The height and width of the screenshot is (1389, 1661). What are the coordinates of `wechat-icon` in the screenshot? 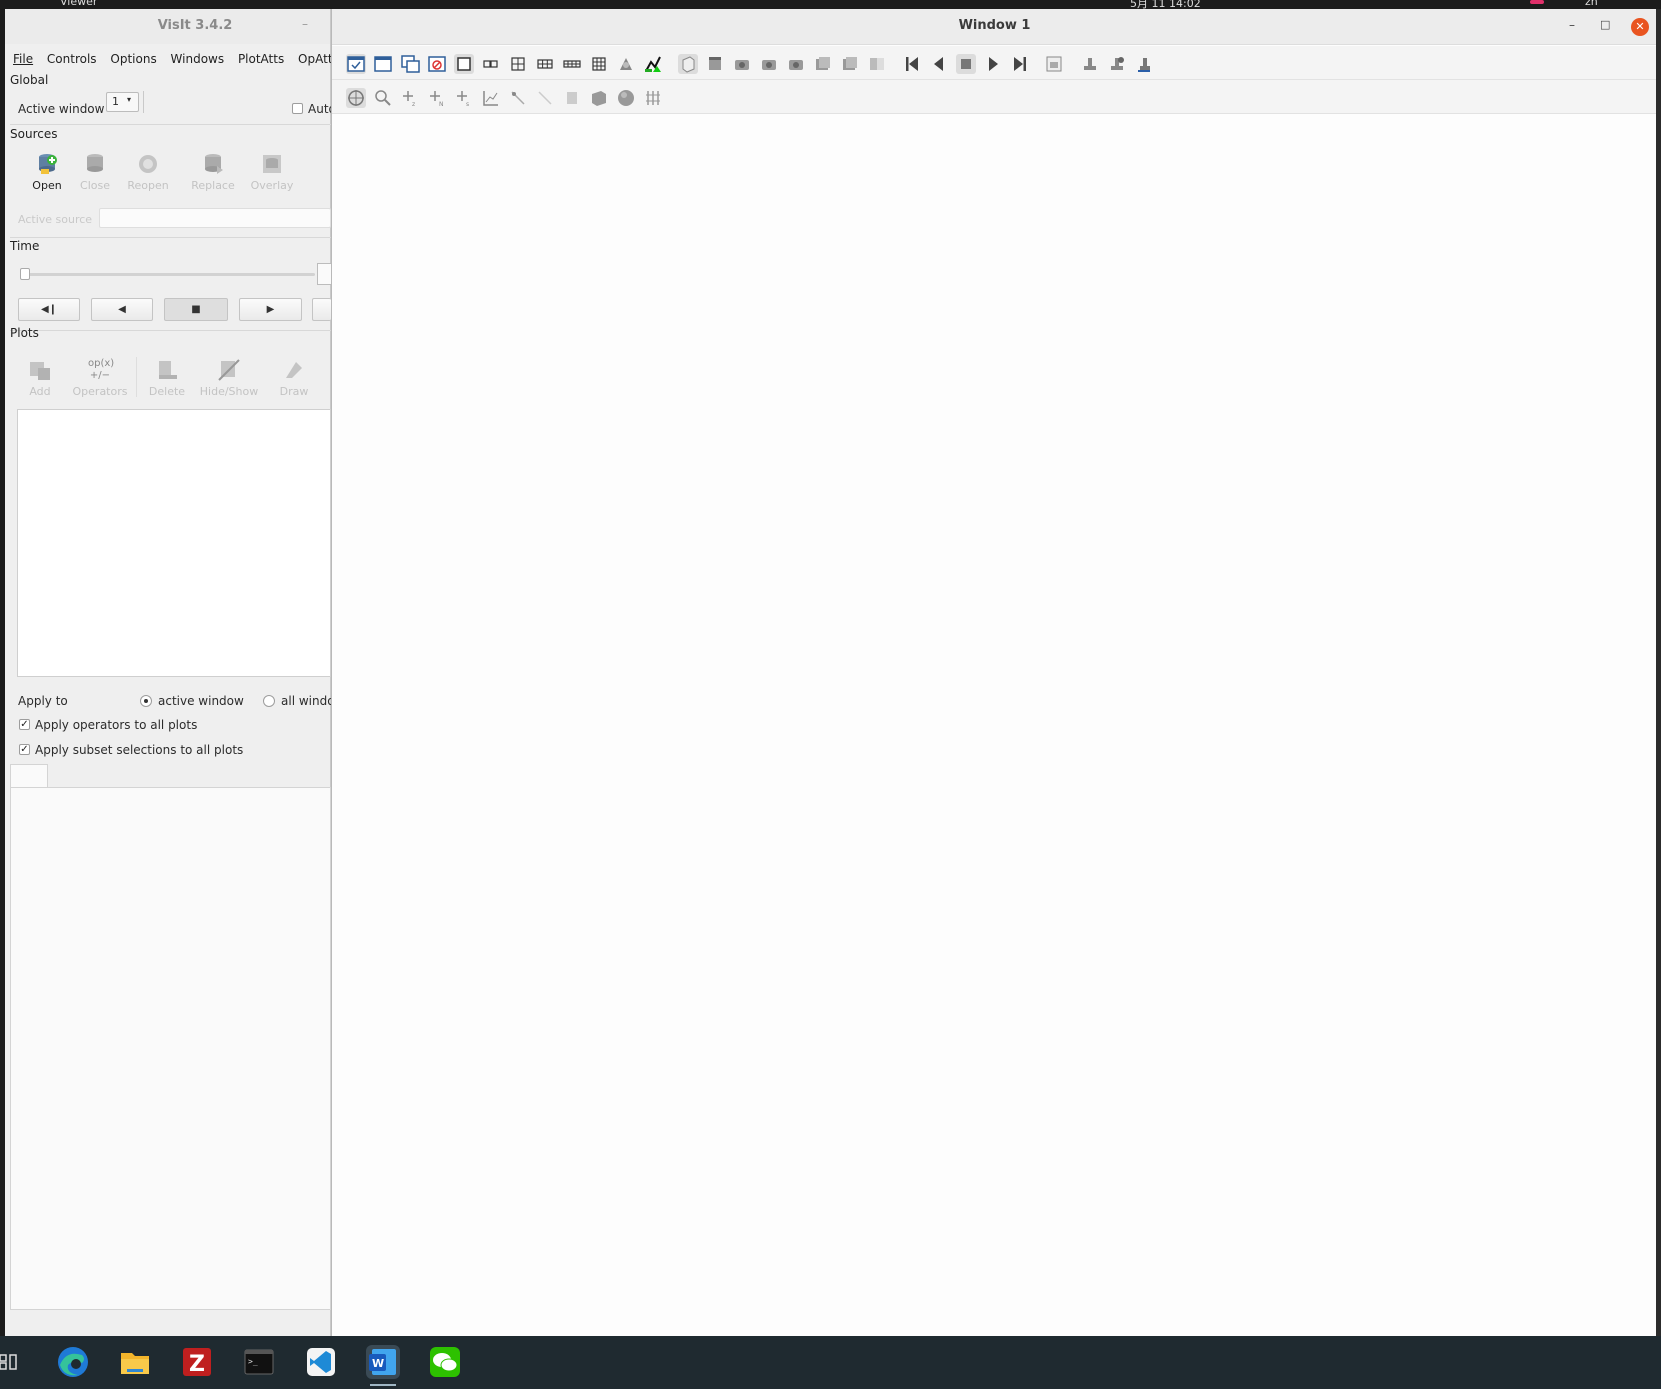 It's located at (445, 1362).